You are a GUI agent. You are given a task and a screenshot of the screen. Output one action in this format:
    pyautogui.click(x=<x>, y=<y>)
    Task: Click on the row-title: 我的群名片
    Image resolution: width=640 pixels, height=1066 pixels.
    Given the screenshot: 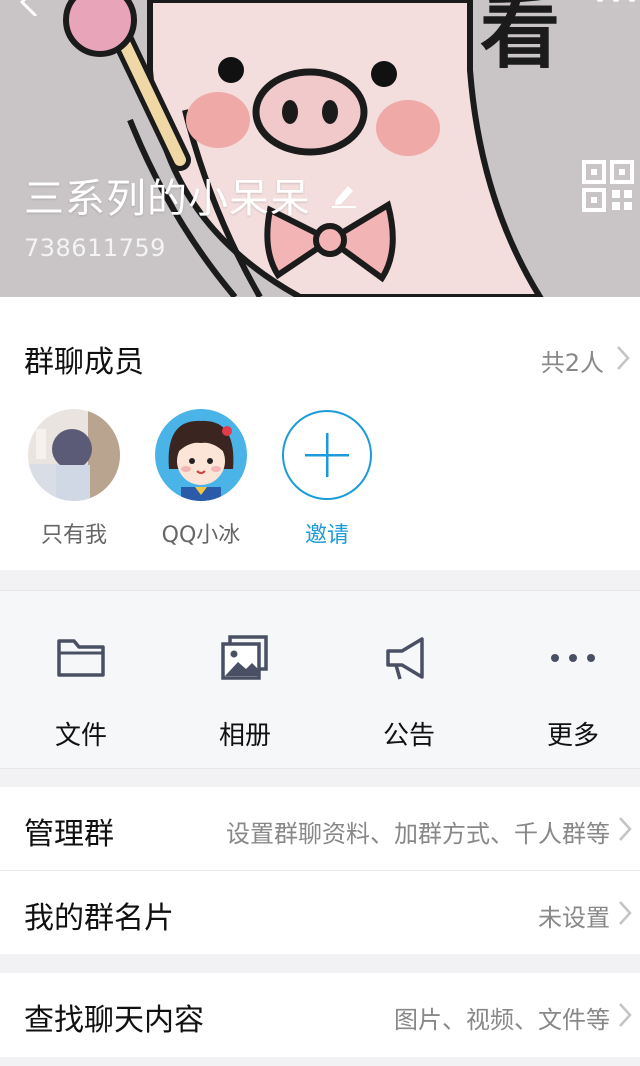 What is the action you would take?
    pyautogui.click(x=99, y=918)
    